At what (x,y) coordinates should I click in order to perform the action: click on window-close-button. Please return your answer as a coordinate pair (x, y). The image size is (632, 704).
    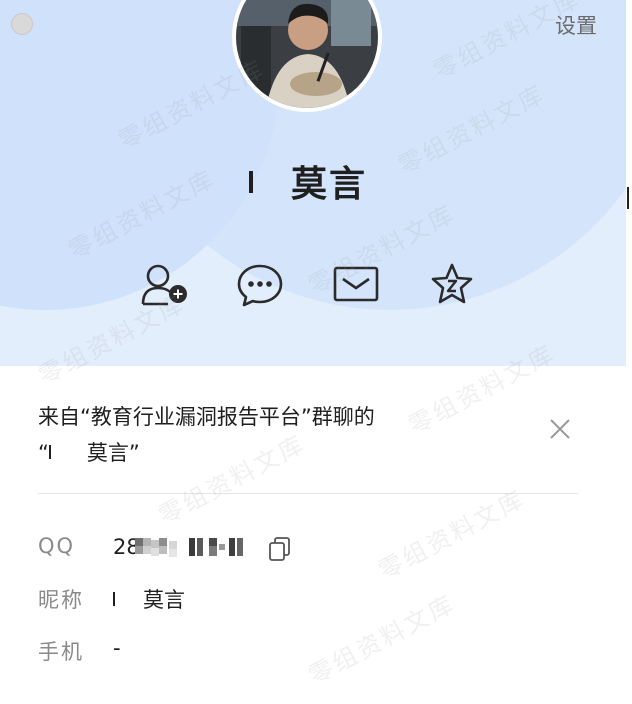
    Looking at the image, I should click on (22, 24).